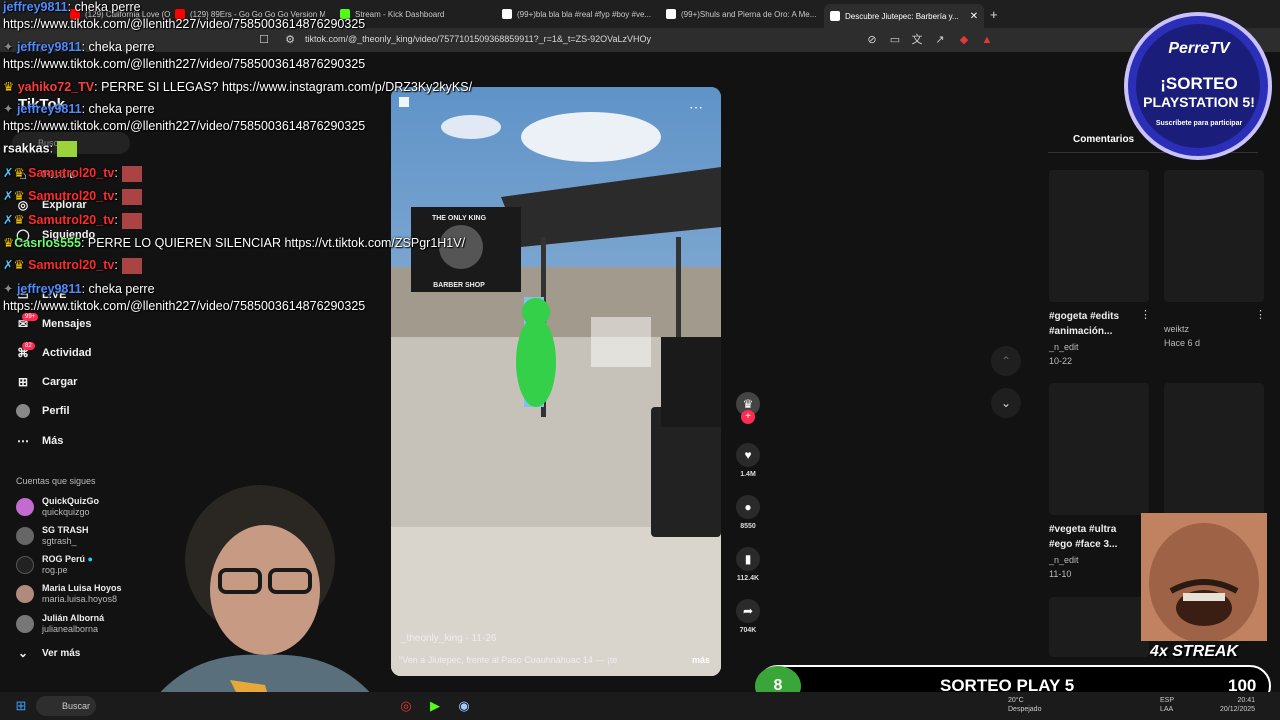 The height and width of the screenshot is (720, 1280). Describe the element at coordinates (406, 706) in the screenshot. I see `app-icon: ◎` at that location.